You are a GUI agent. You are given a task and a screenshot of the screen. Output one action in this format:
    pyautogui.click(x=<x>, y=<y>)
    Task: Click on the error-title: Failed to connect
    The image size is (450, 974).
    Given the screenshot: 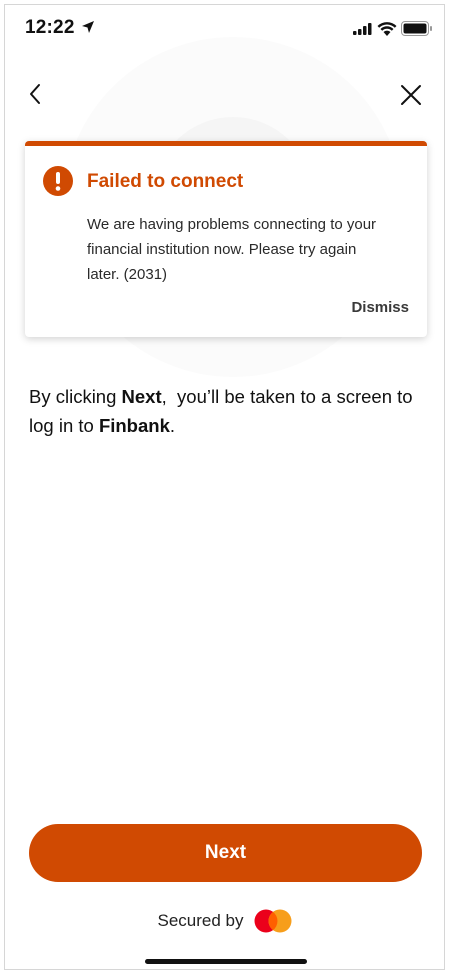 What is the action you would take?
    pyautogui.click(x=165, y=181)
    